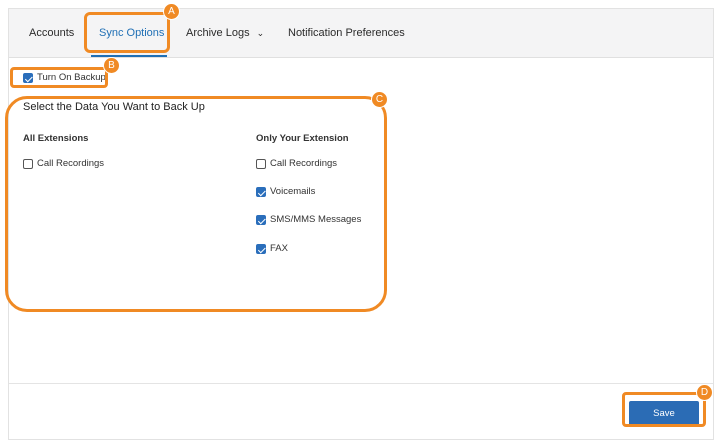  Describe the element at coordinates (111, 65) in the screenshot. I see `badge-b: B` at that location.